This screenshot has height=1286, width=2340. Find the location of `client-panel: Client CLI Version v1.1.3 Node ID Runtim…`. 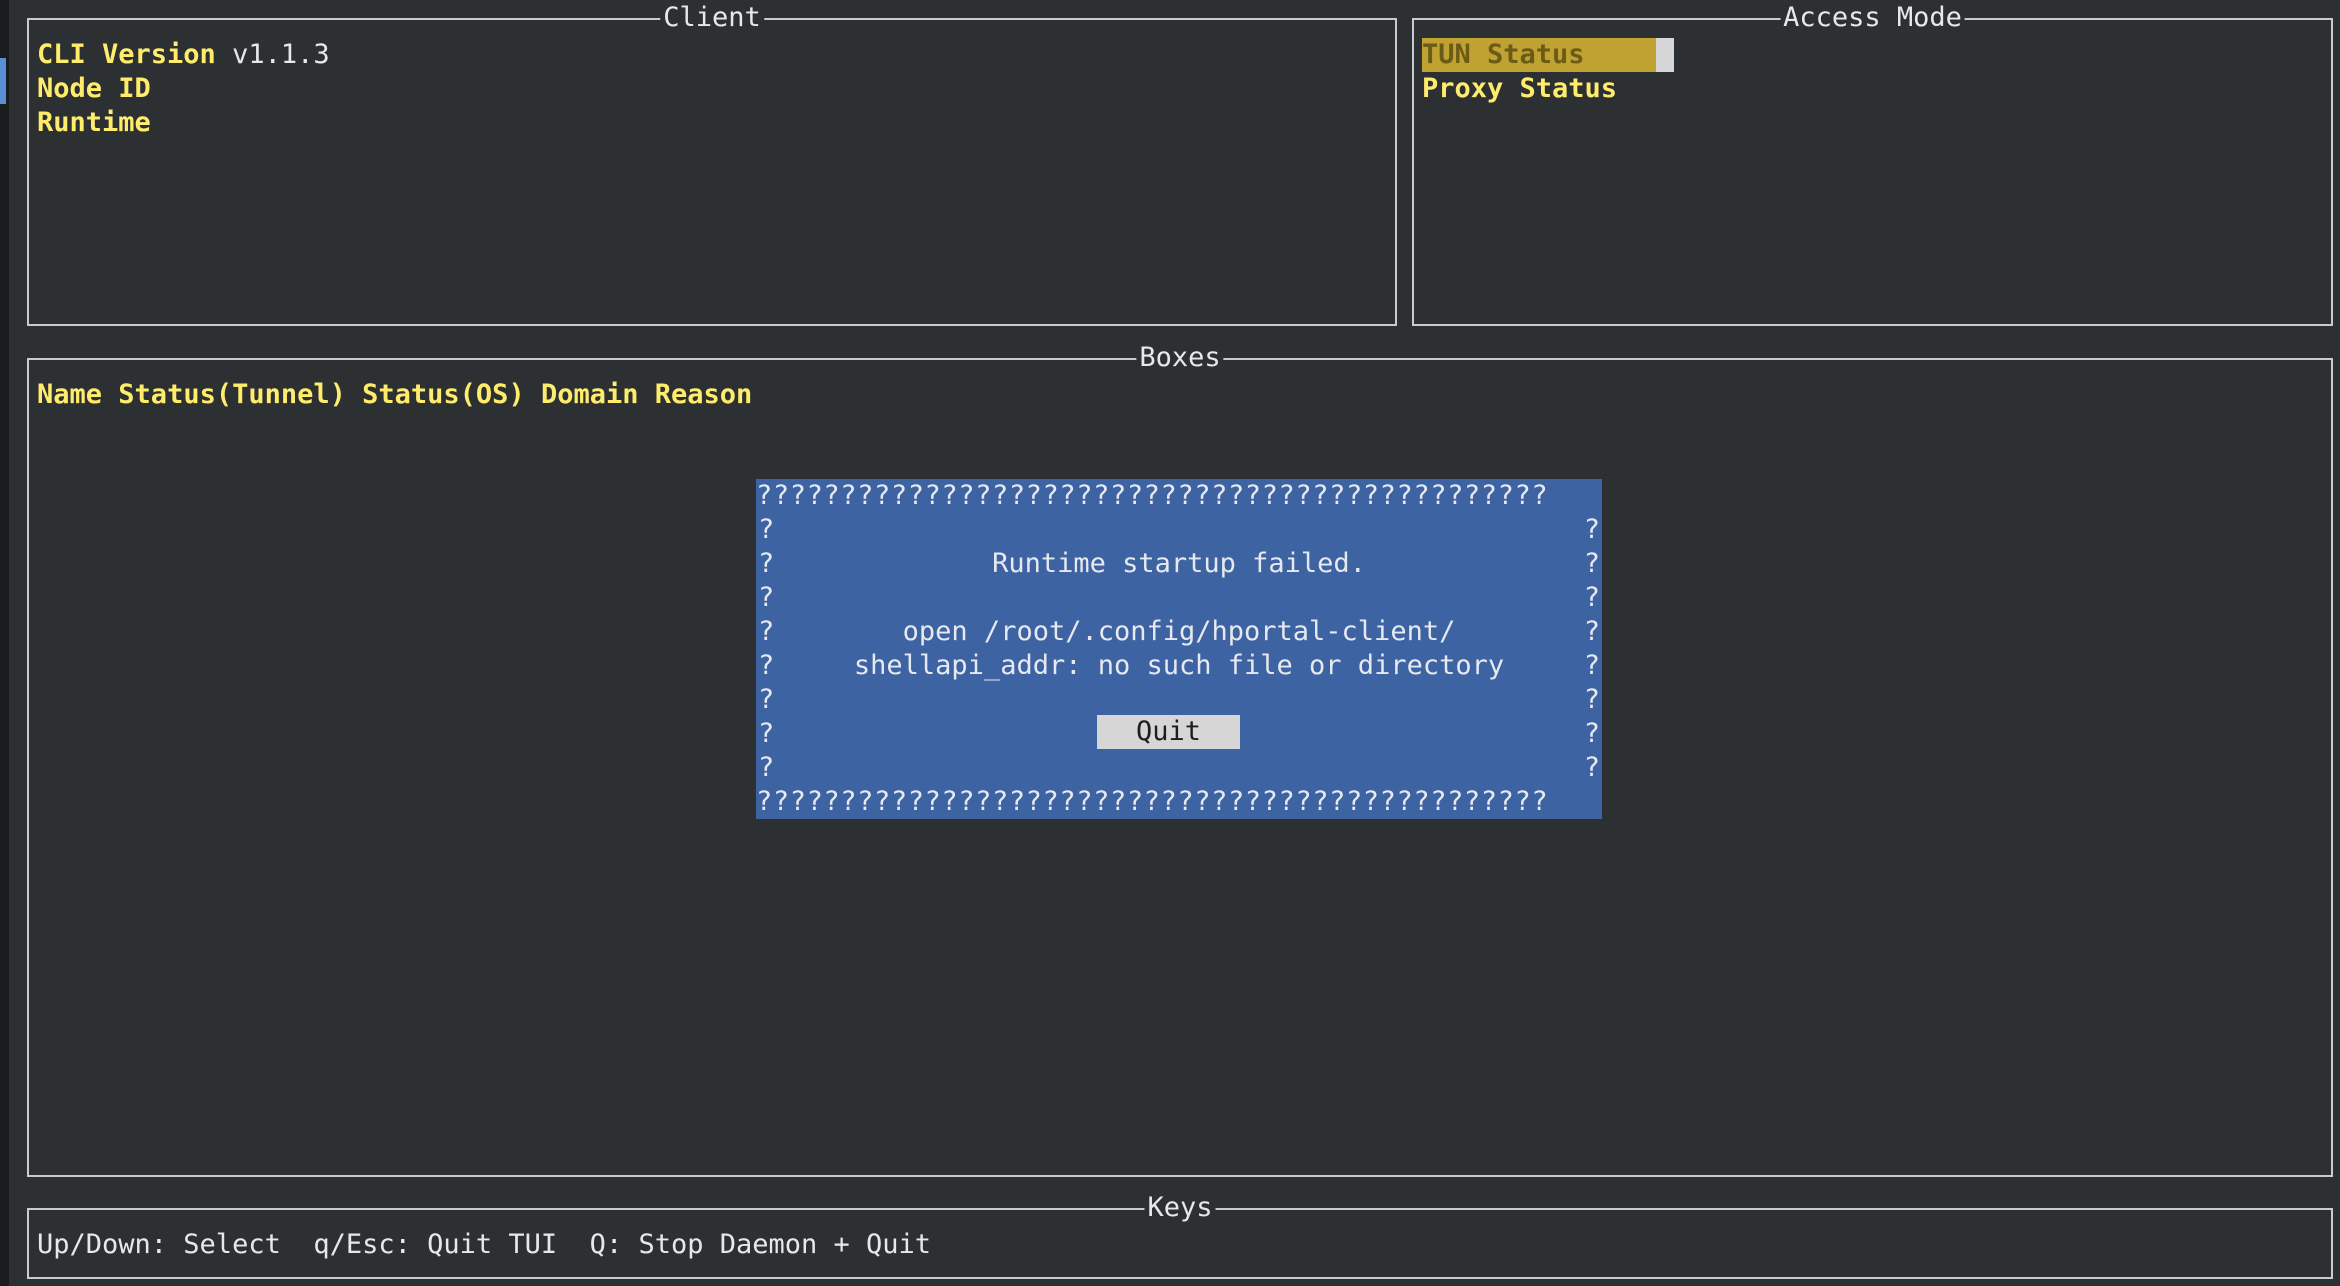

client-panel: Client CLI Version v1.1.3 Node ID Runtim… is located at coordinates (712, 163).